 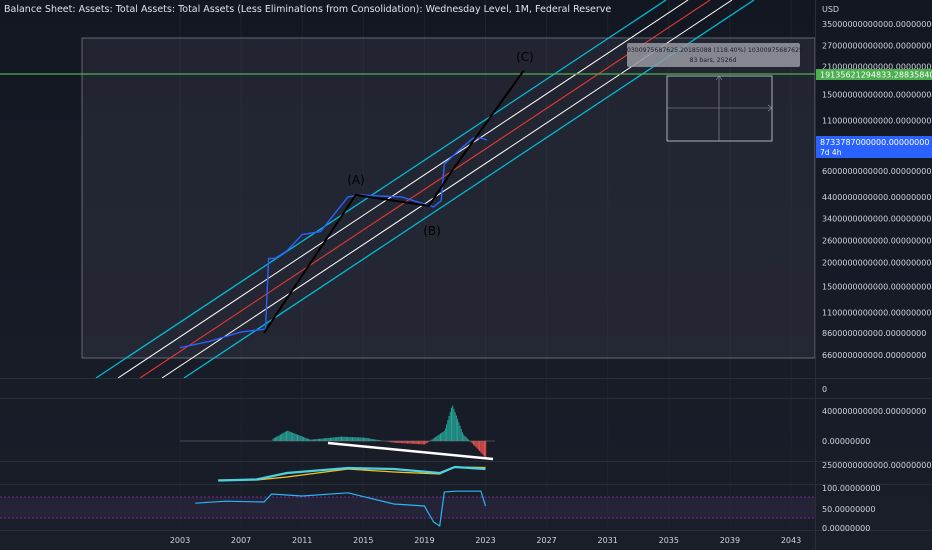 I want to click on price-tick: 2000000000000.00000000, so click(x=876, y=263).